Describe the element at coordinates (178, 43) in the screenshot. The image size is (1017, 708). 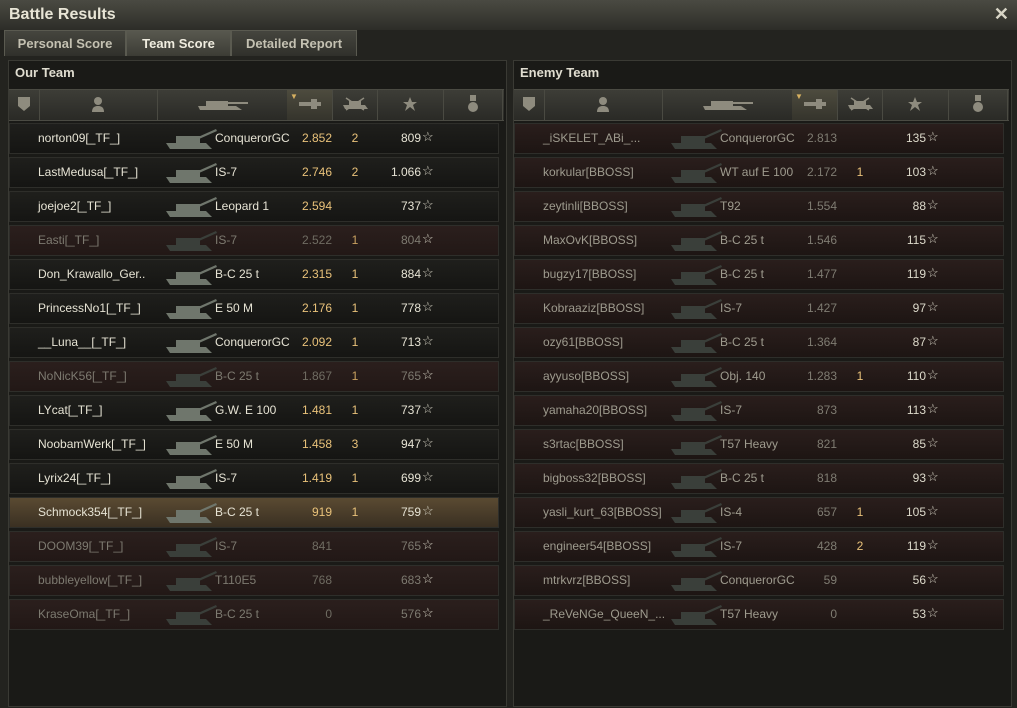
I see `tab-team-score: Team Score` at that location.